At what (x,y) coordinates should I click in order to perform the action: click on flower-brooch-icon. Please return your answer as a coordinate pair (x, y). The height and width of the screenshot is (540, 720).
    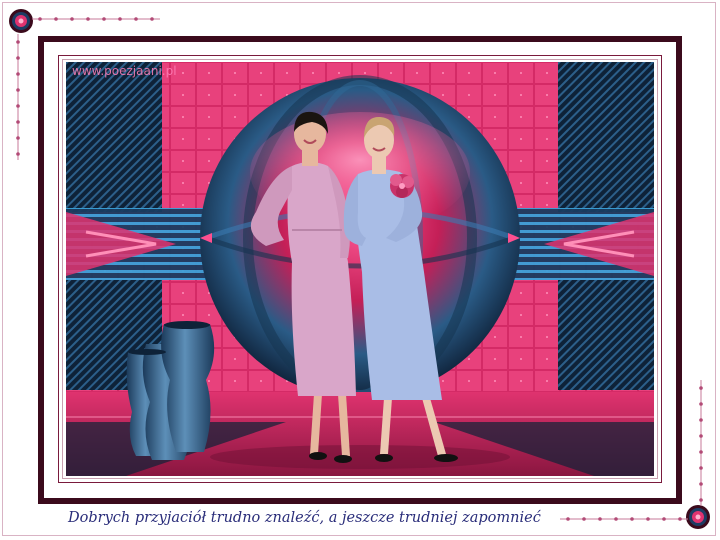
    Looking at the image, I should click on (402, 186).